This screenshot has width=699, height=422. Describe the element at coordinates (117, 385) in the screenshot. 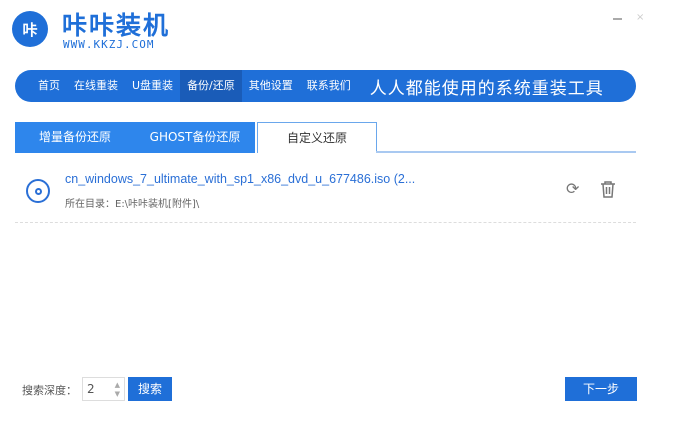

I see `stepper-up-icon: ▲` at that location.